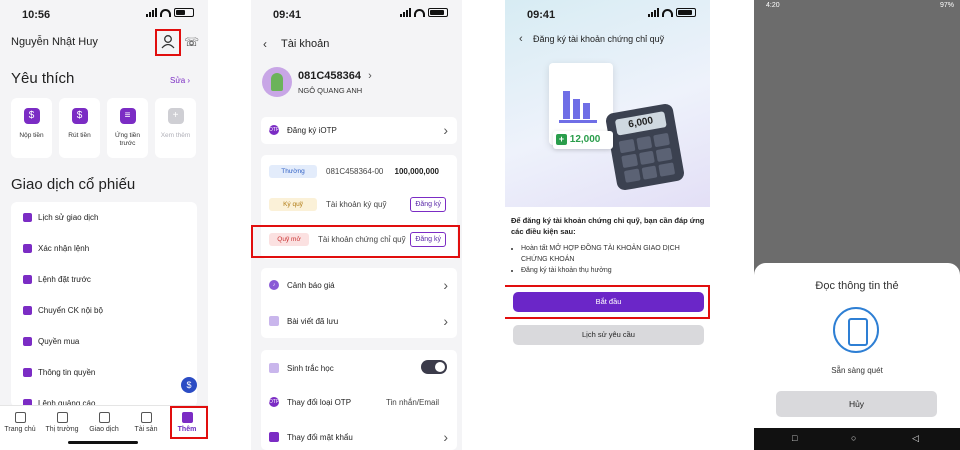 This screenshot has width=960, height=450. I want to click on android-status-bar: 4:20 97%, so click(857, 7).